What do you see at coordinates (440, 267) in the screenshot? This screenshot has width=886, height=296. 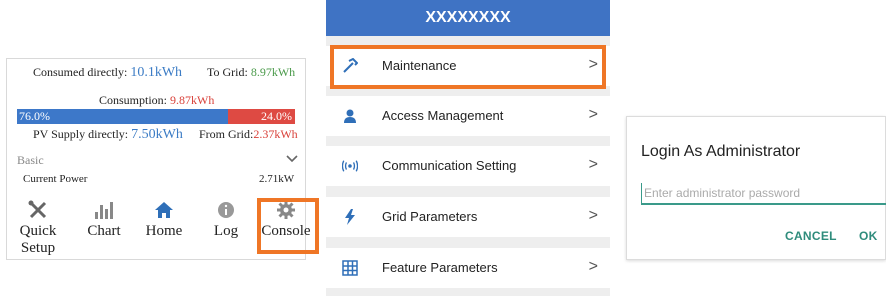 I see `menu-item-label: Feature Parameters` at bounding box center [440, 267].